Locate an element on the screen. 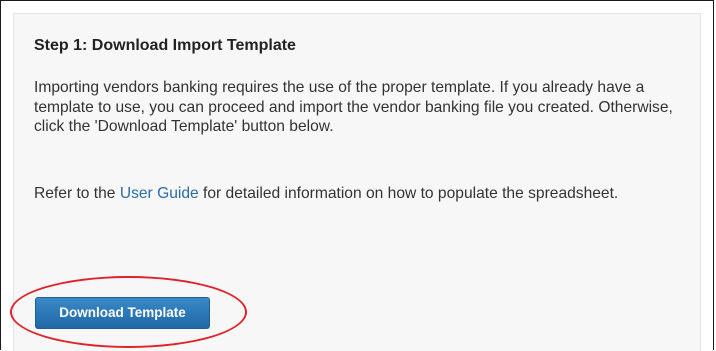 This screenshot has height=351, width=716. user-guide-link: User Guide is located at coordinates (159, 193).